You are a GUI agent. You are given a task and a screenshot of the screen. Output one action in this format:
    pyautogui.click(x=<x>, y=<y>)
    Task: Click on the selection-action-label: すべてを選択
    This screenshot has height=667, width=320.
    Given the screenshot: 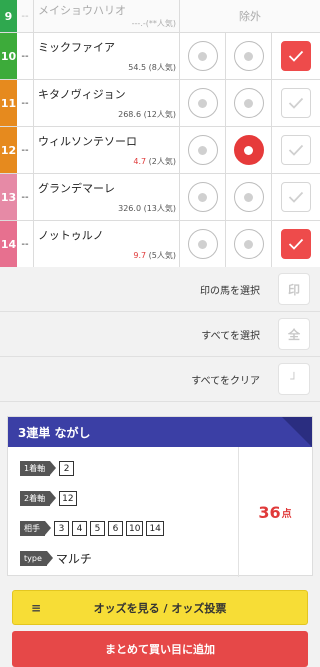 What is the action you would take?
    pyautogui.click(x=230, y=336)
    